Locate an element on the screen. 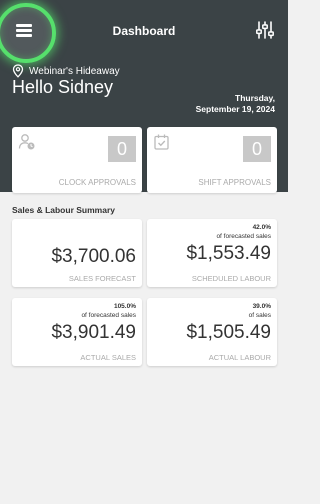 Image resolution: width=320 pixels, height=504 pixels. scheduled-labour-value: $1,553.49 is located at coordinates (228, 253).